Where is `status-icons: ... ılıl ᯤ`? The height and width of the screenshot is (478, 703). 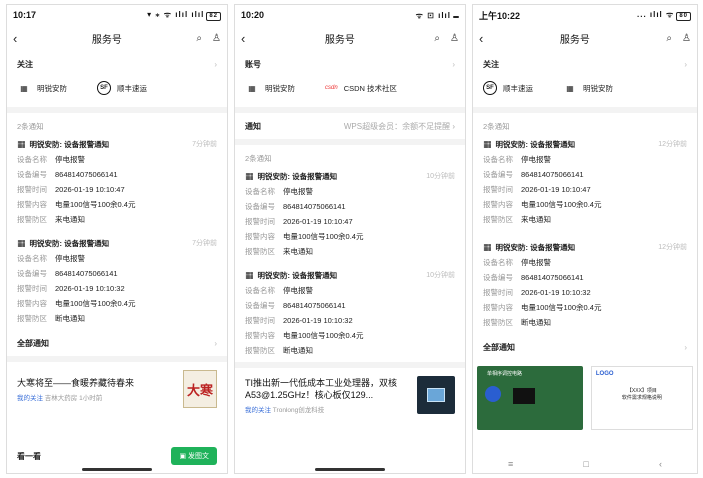
status-icons: ... ılıl ᯤ is located at coordinates (656, 14).